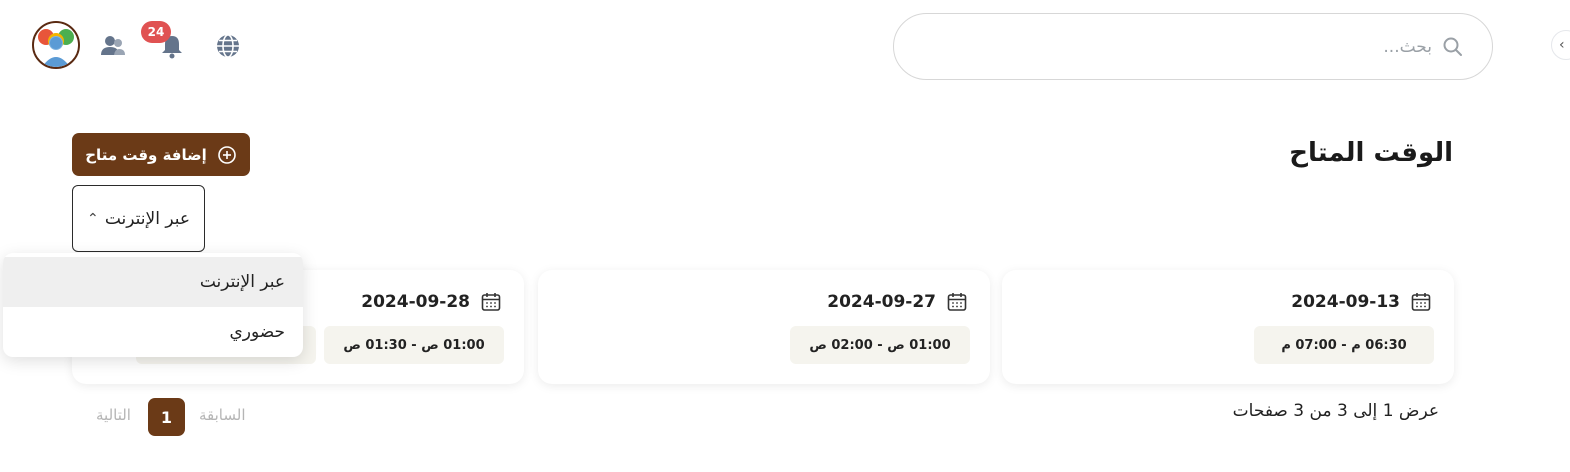 This screenshot has width=1570, height=472. I want to click on dropdown-option-in-person: حضوري, so click(153, 332).